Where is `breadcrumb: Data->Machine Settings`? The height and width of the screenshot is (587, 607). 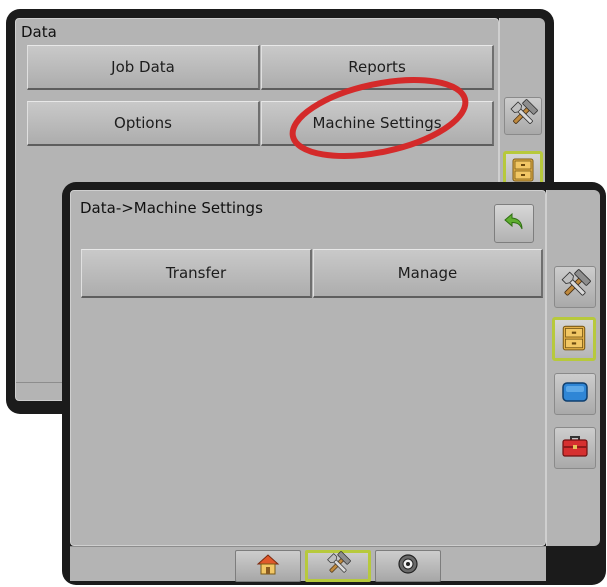
breadcrumb: Data->Machine Settings is located at coordinates (171, 208).